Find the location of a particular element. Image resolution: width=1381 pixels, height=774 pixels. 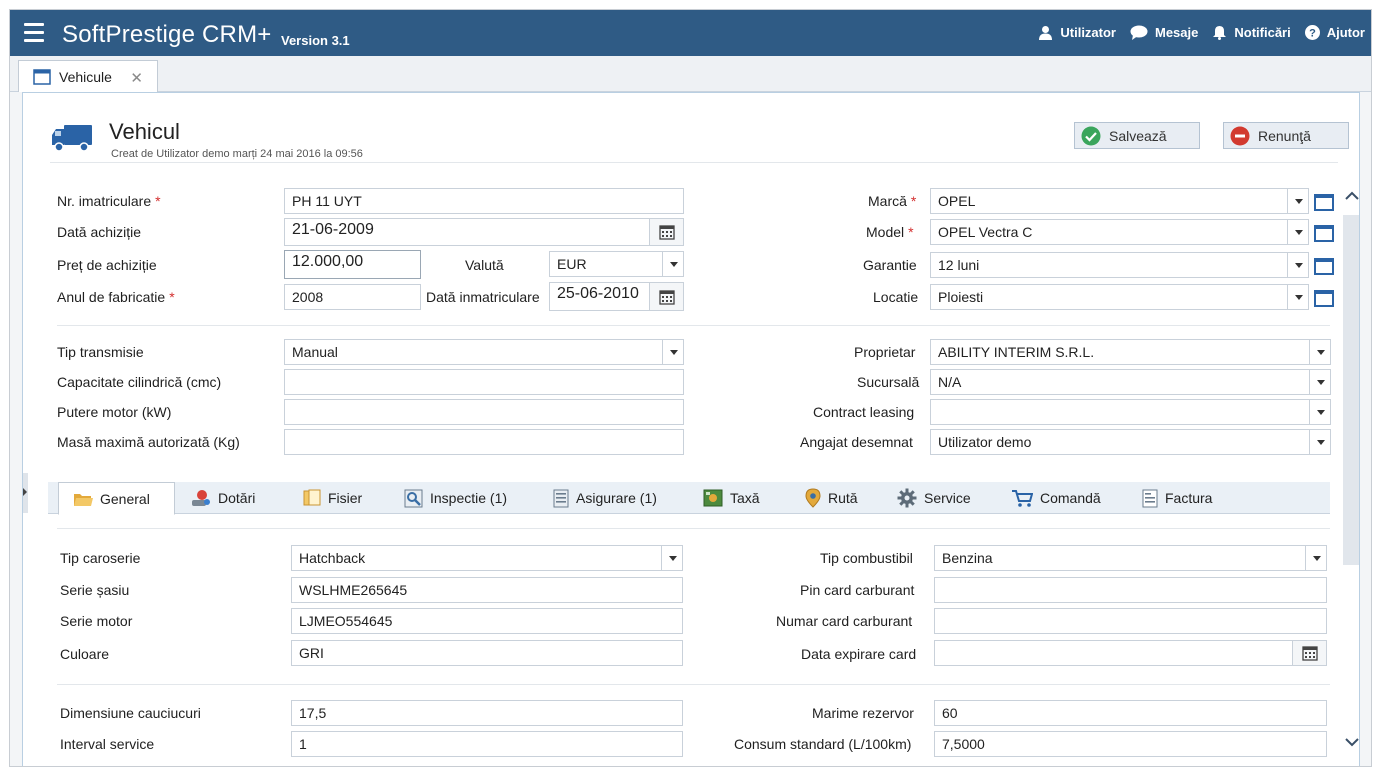

tab-asigurare: Asigurare (1) is located at coordinates (605, 498).